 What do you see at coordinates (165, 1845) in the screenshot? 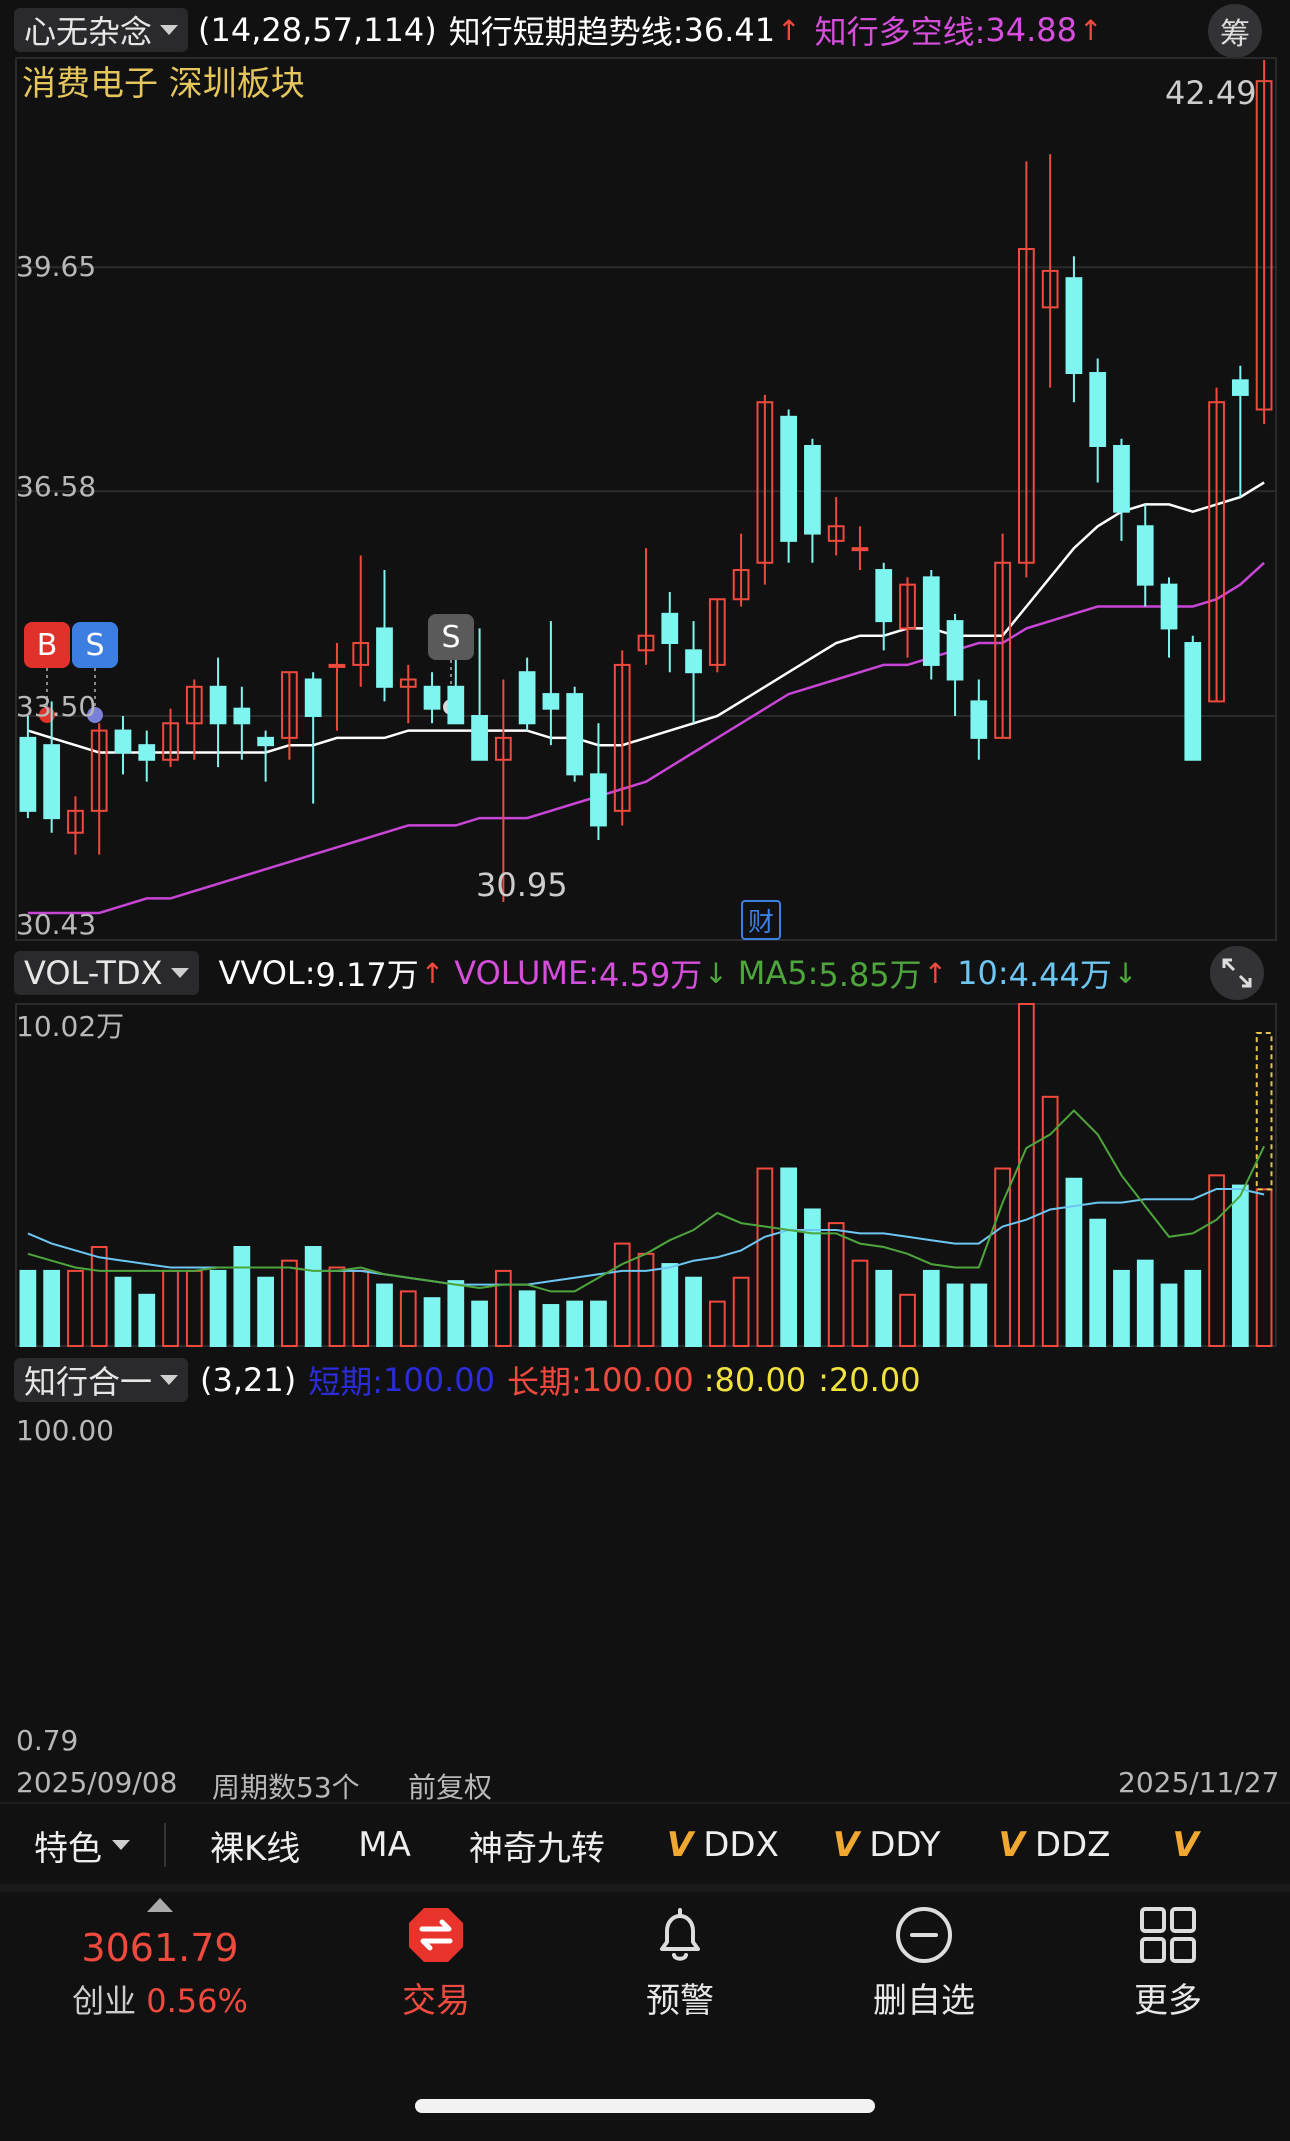
I see `tab-separator` at bounding box center [165, 1845].